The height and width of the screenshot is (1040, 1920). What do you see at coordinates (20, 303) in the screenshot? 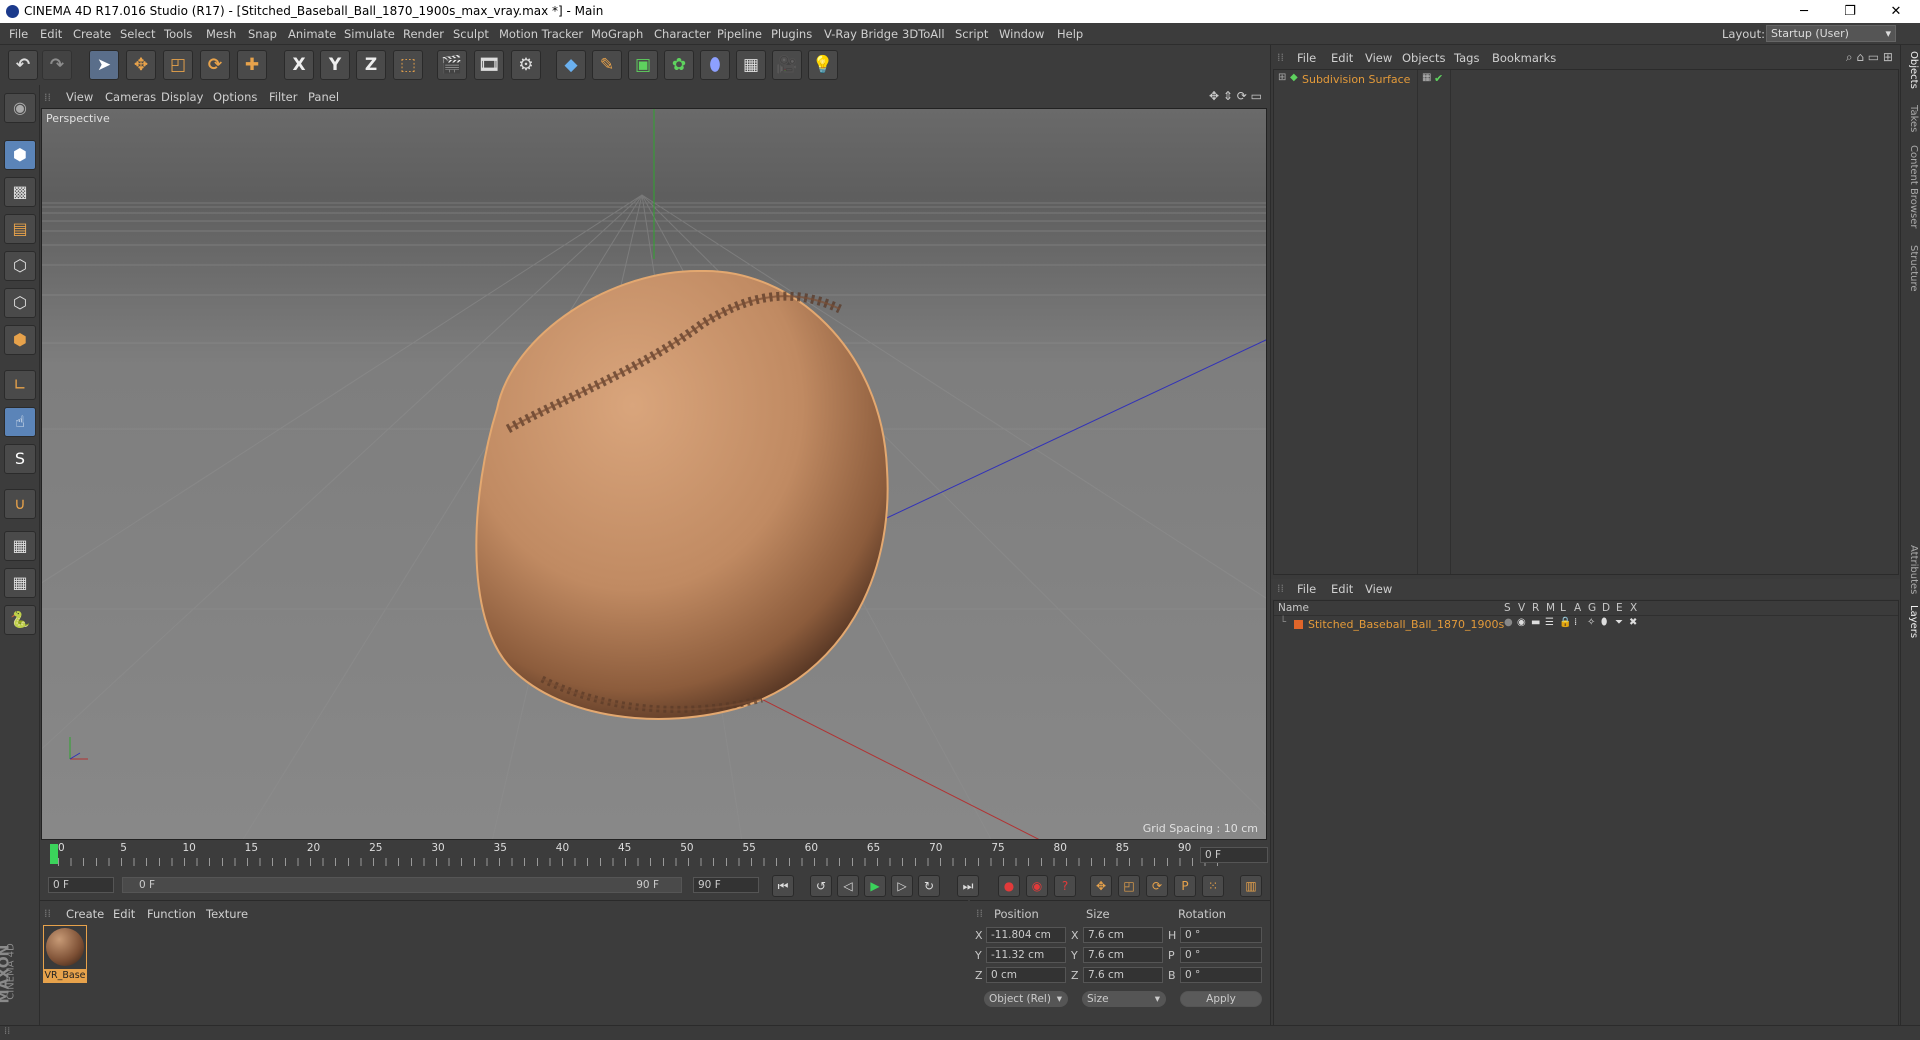
I see `edges-mode-button: ⬡` at bounding box center [20, 303].